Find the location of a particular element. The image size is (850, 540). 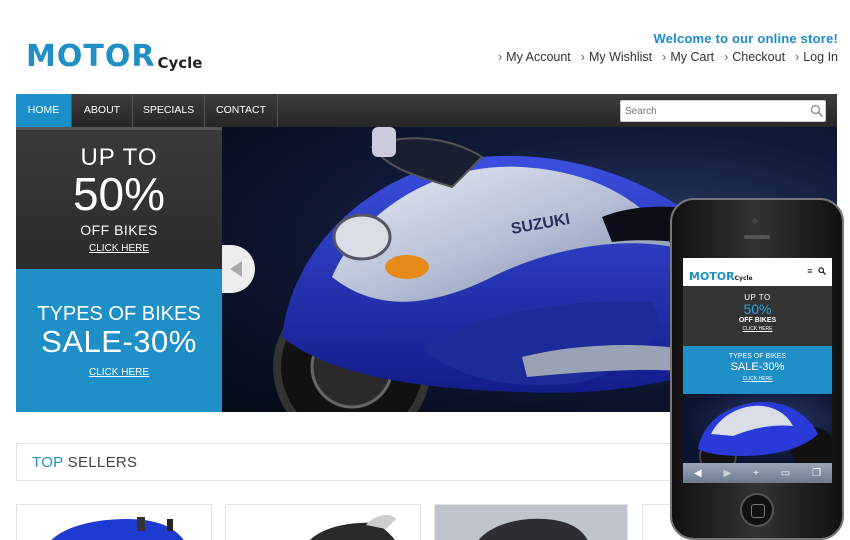

site-logo: MOTOR Cycle is located at coordinates (114, 56).